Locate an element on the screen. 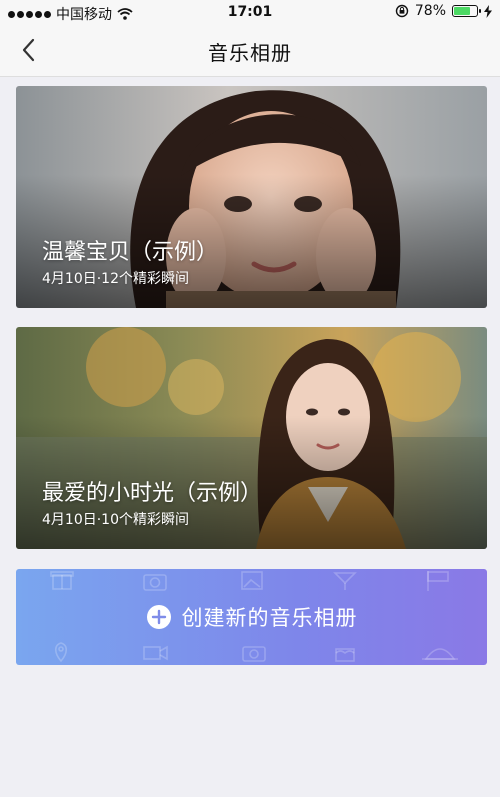 This screenshot has height=797, width=500. picture-icon is located at coordinates (252, 580).